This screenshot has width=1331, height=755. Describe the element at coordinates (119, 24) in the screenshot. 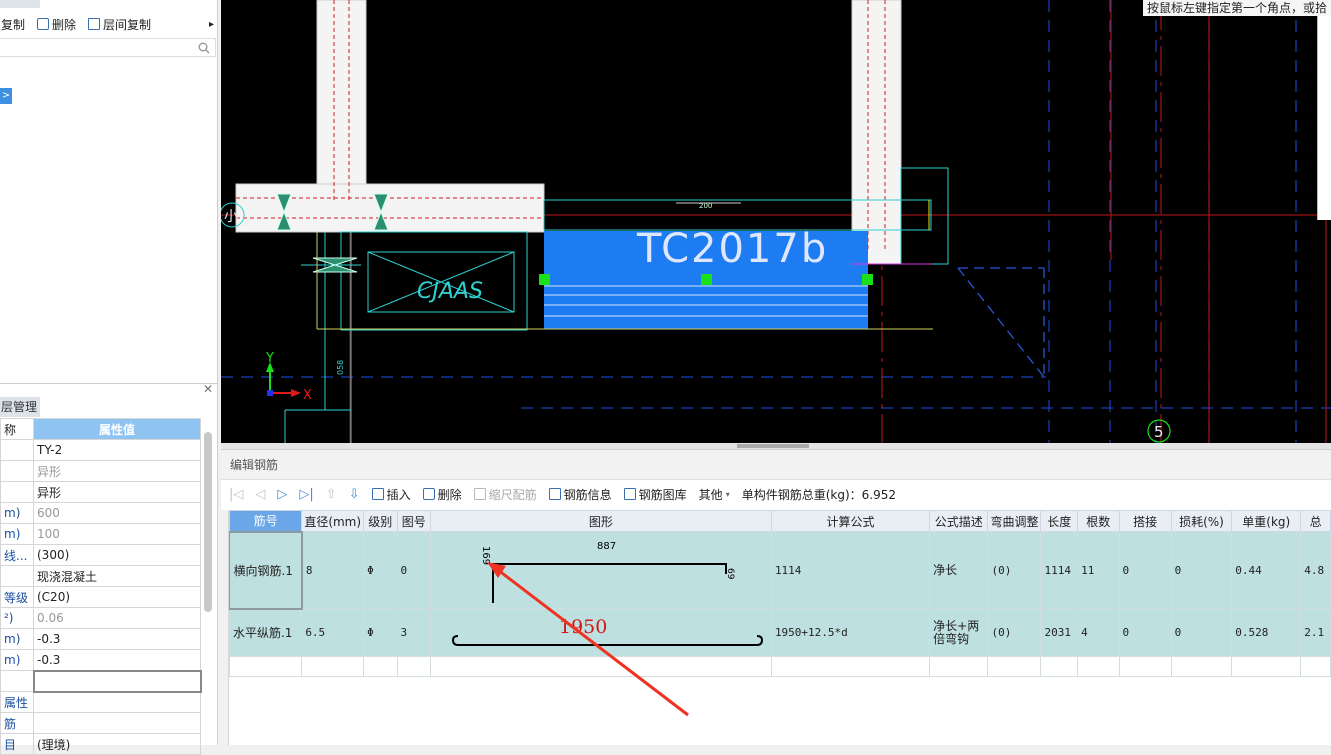

I see `floor-copy-button: 层间复制` at that location.